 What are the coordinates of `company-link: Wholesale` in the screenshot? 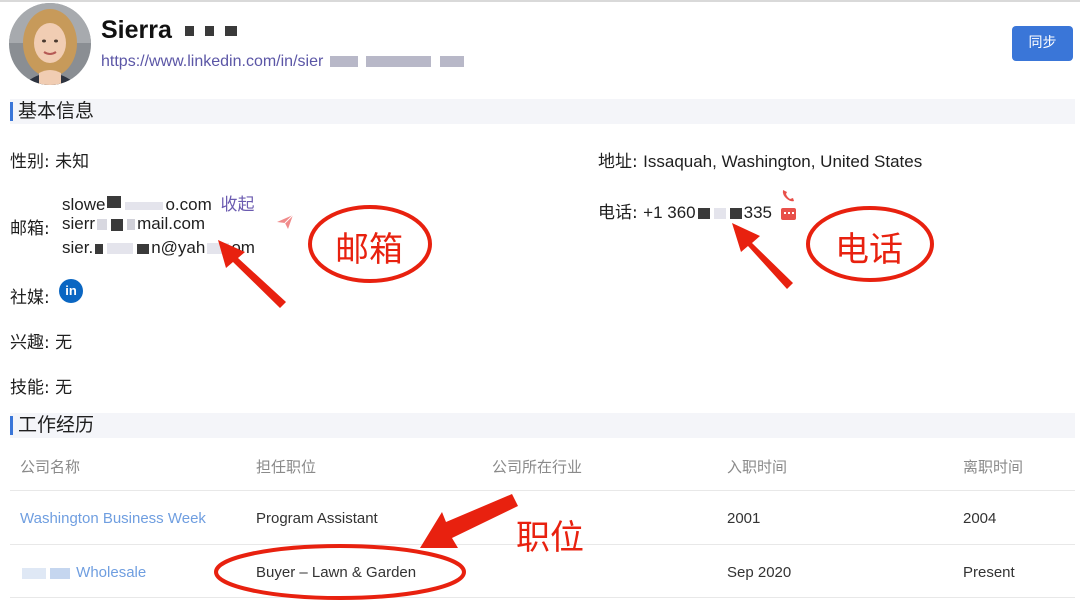 It's located at (83, 572).